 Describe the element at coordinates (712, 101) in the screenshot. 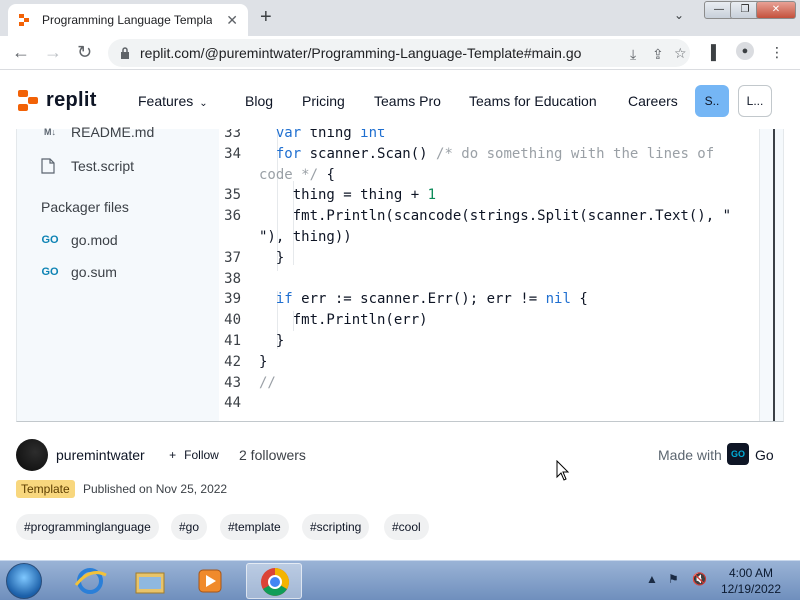

I see `signup-button: S..` at that location.